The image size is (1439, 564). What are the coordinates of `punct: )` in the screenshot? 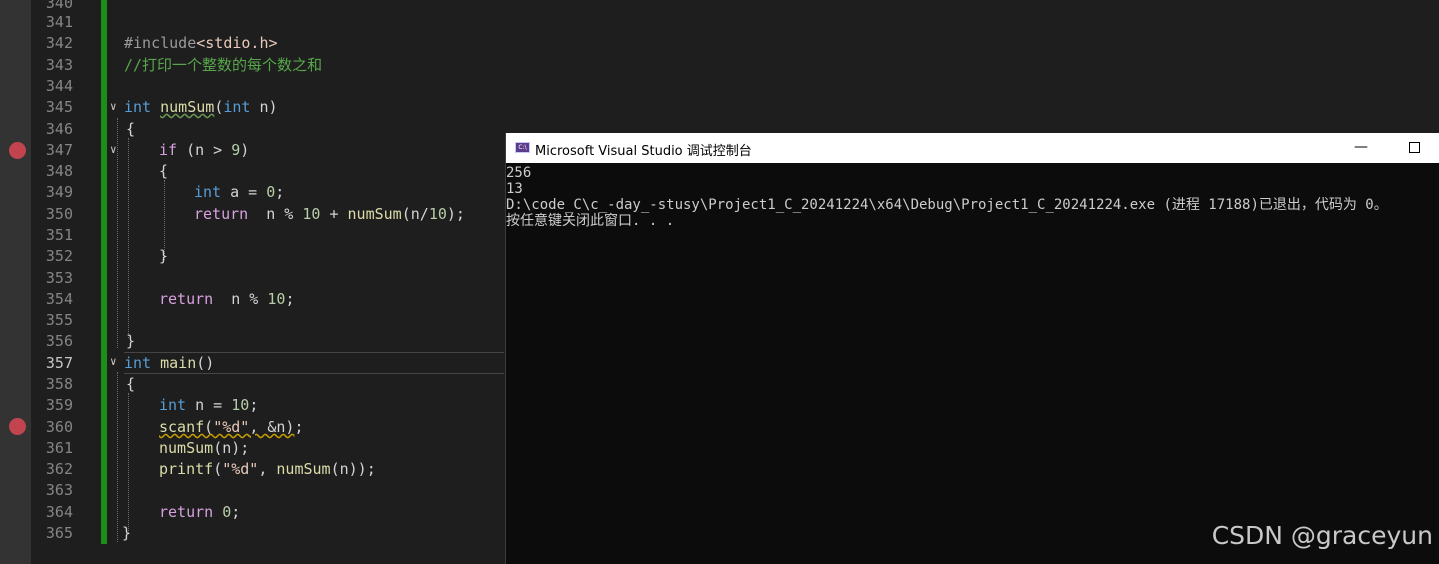 It's located at (245, 150).